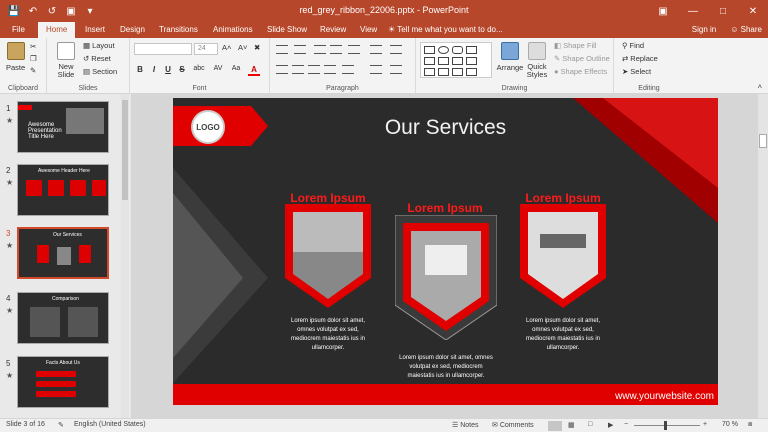 Image resolution: width=768 pixels, height=432 pixels. Describe the element at coordinates (664, 396) in the screenshot. I see `website-url: www.yourwebsite.com` at that location.